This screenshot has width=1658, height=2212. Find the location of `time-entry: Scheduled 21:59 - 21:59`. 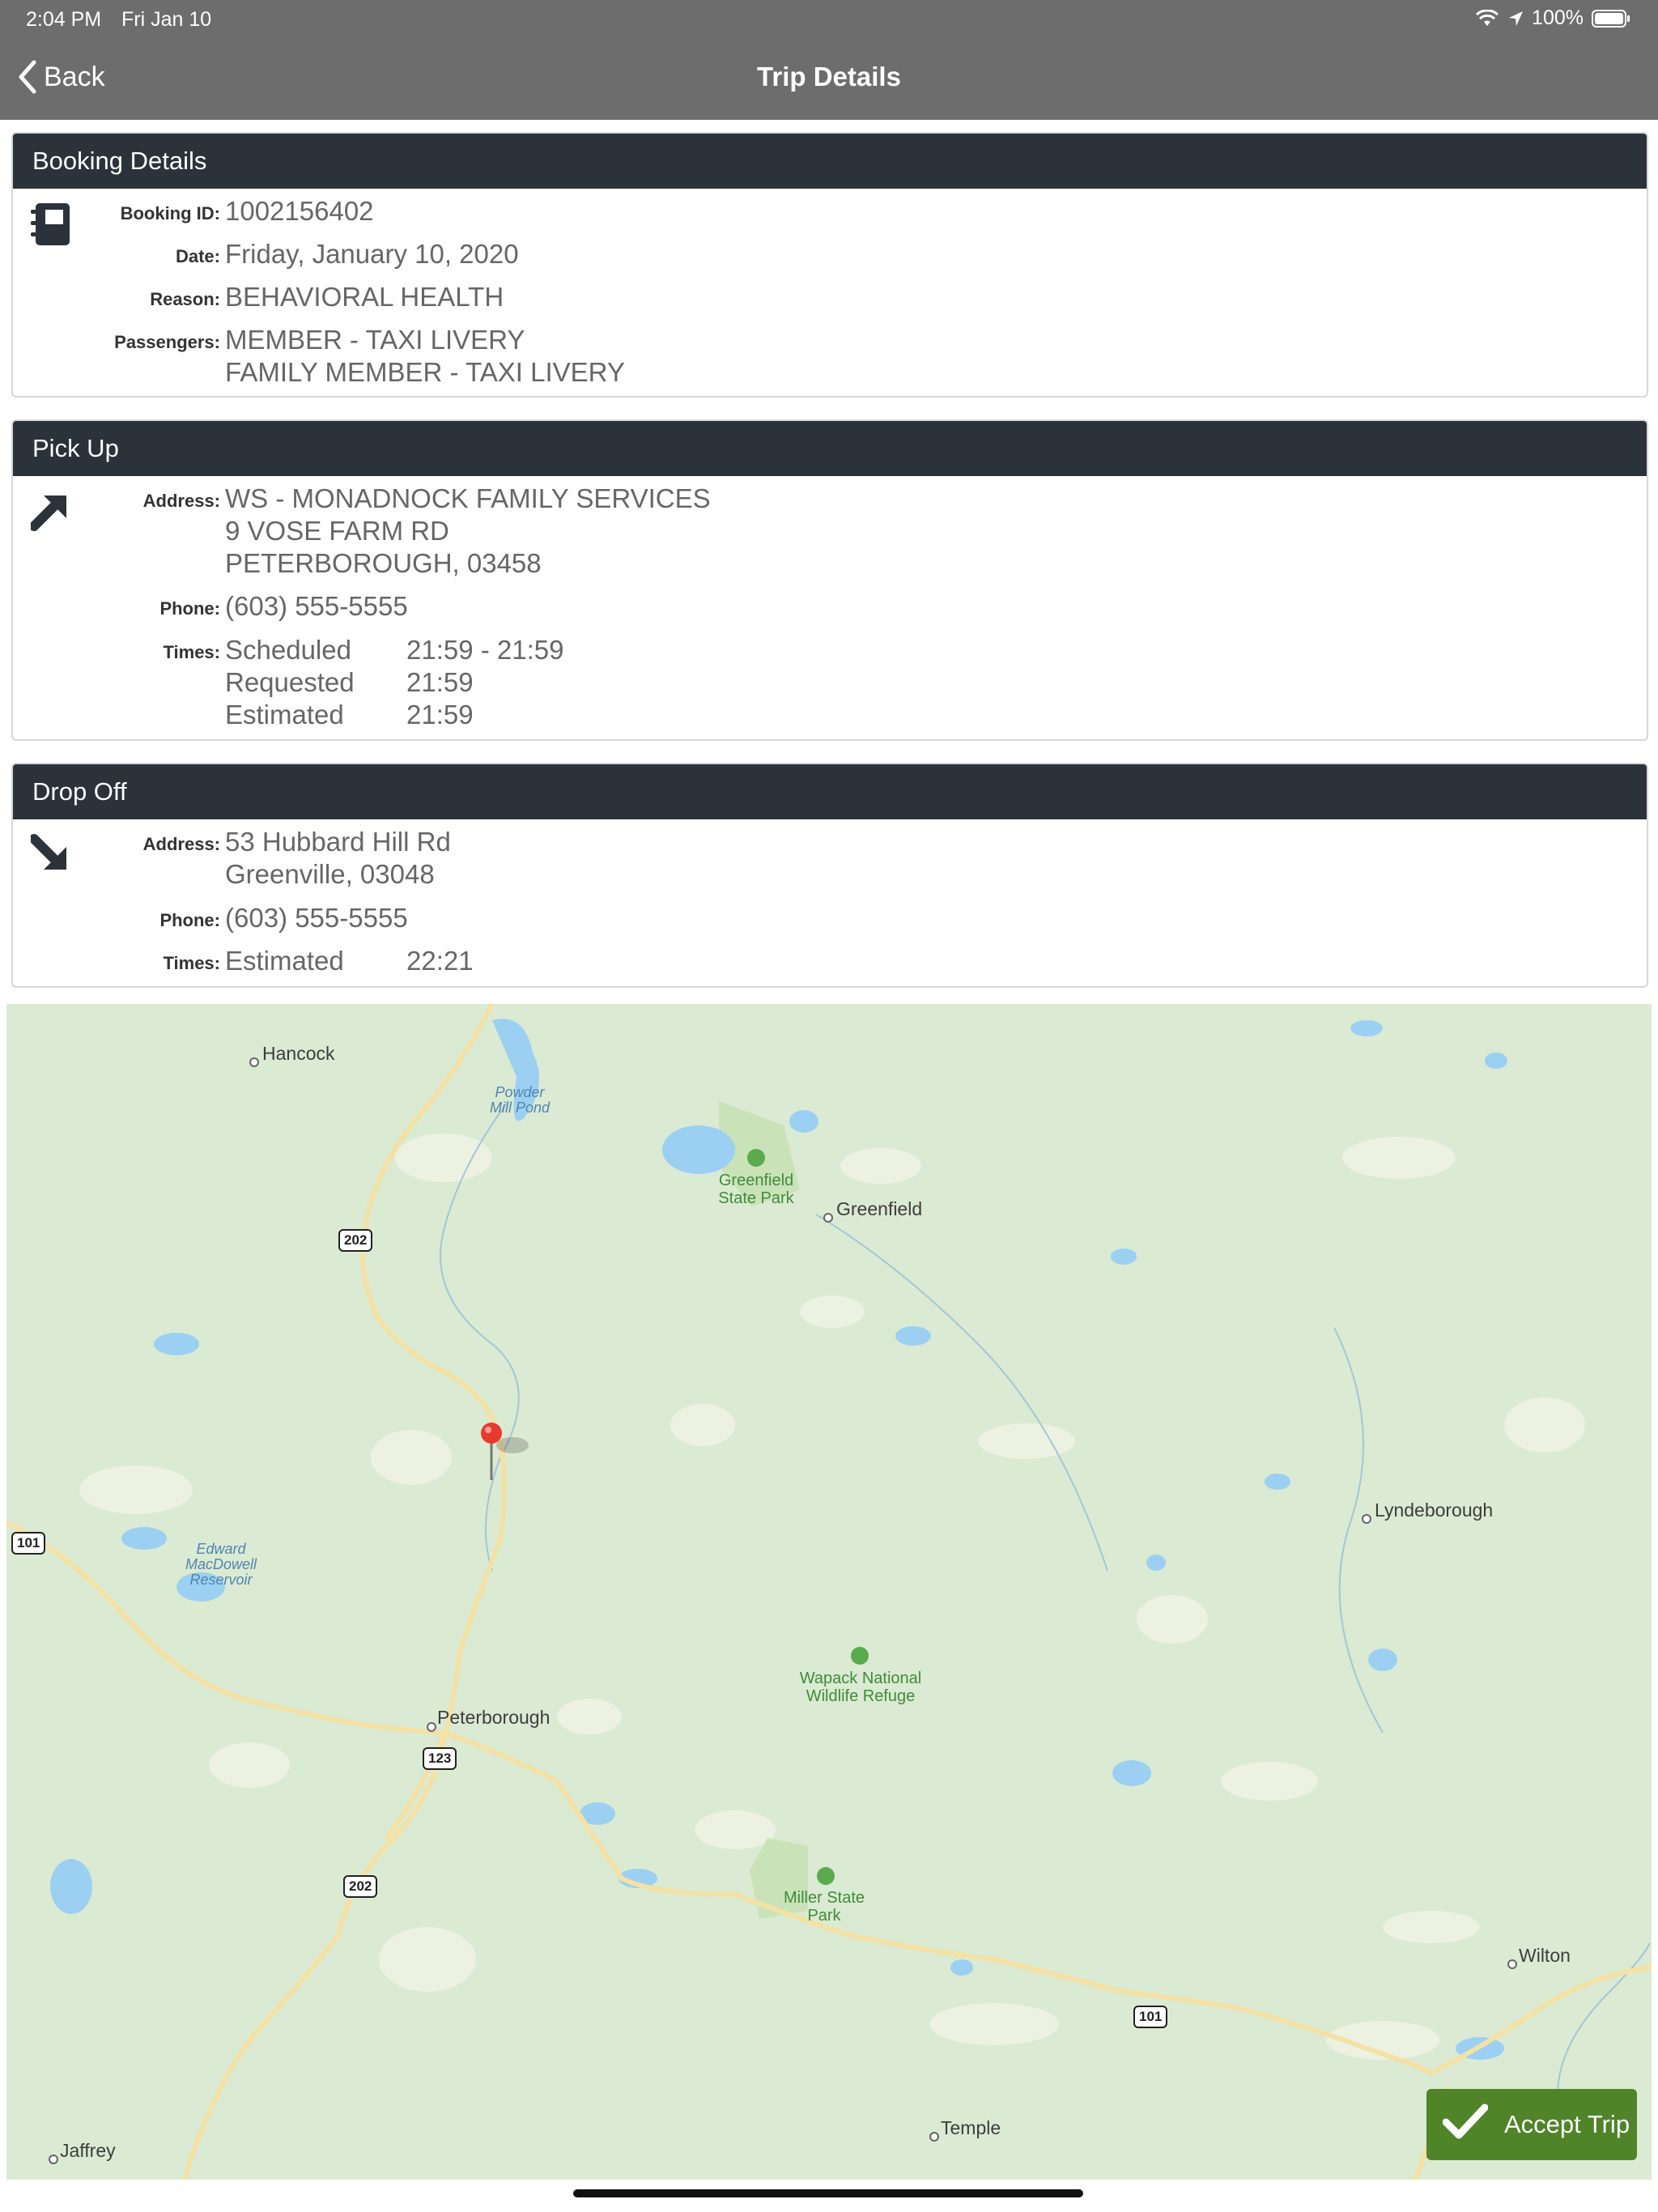

time-entry: Scheduled 21:59 - 21:59 is located at coordinates (394, 650).